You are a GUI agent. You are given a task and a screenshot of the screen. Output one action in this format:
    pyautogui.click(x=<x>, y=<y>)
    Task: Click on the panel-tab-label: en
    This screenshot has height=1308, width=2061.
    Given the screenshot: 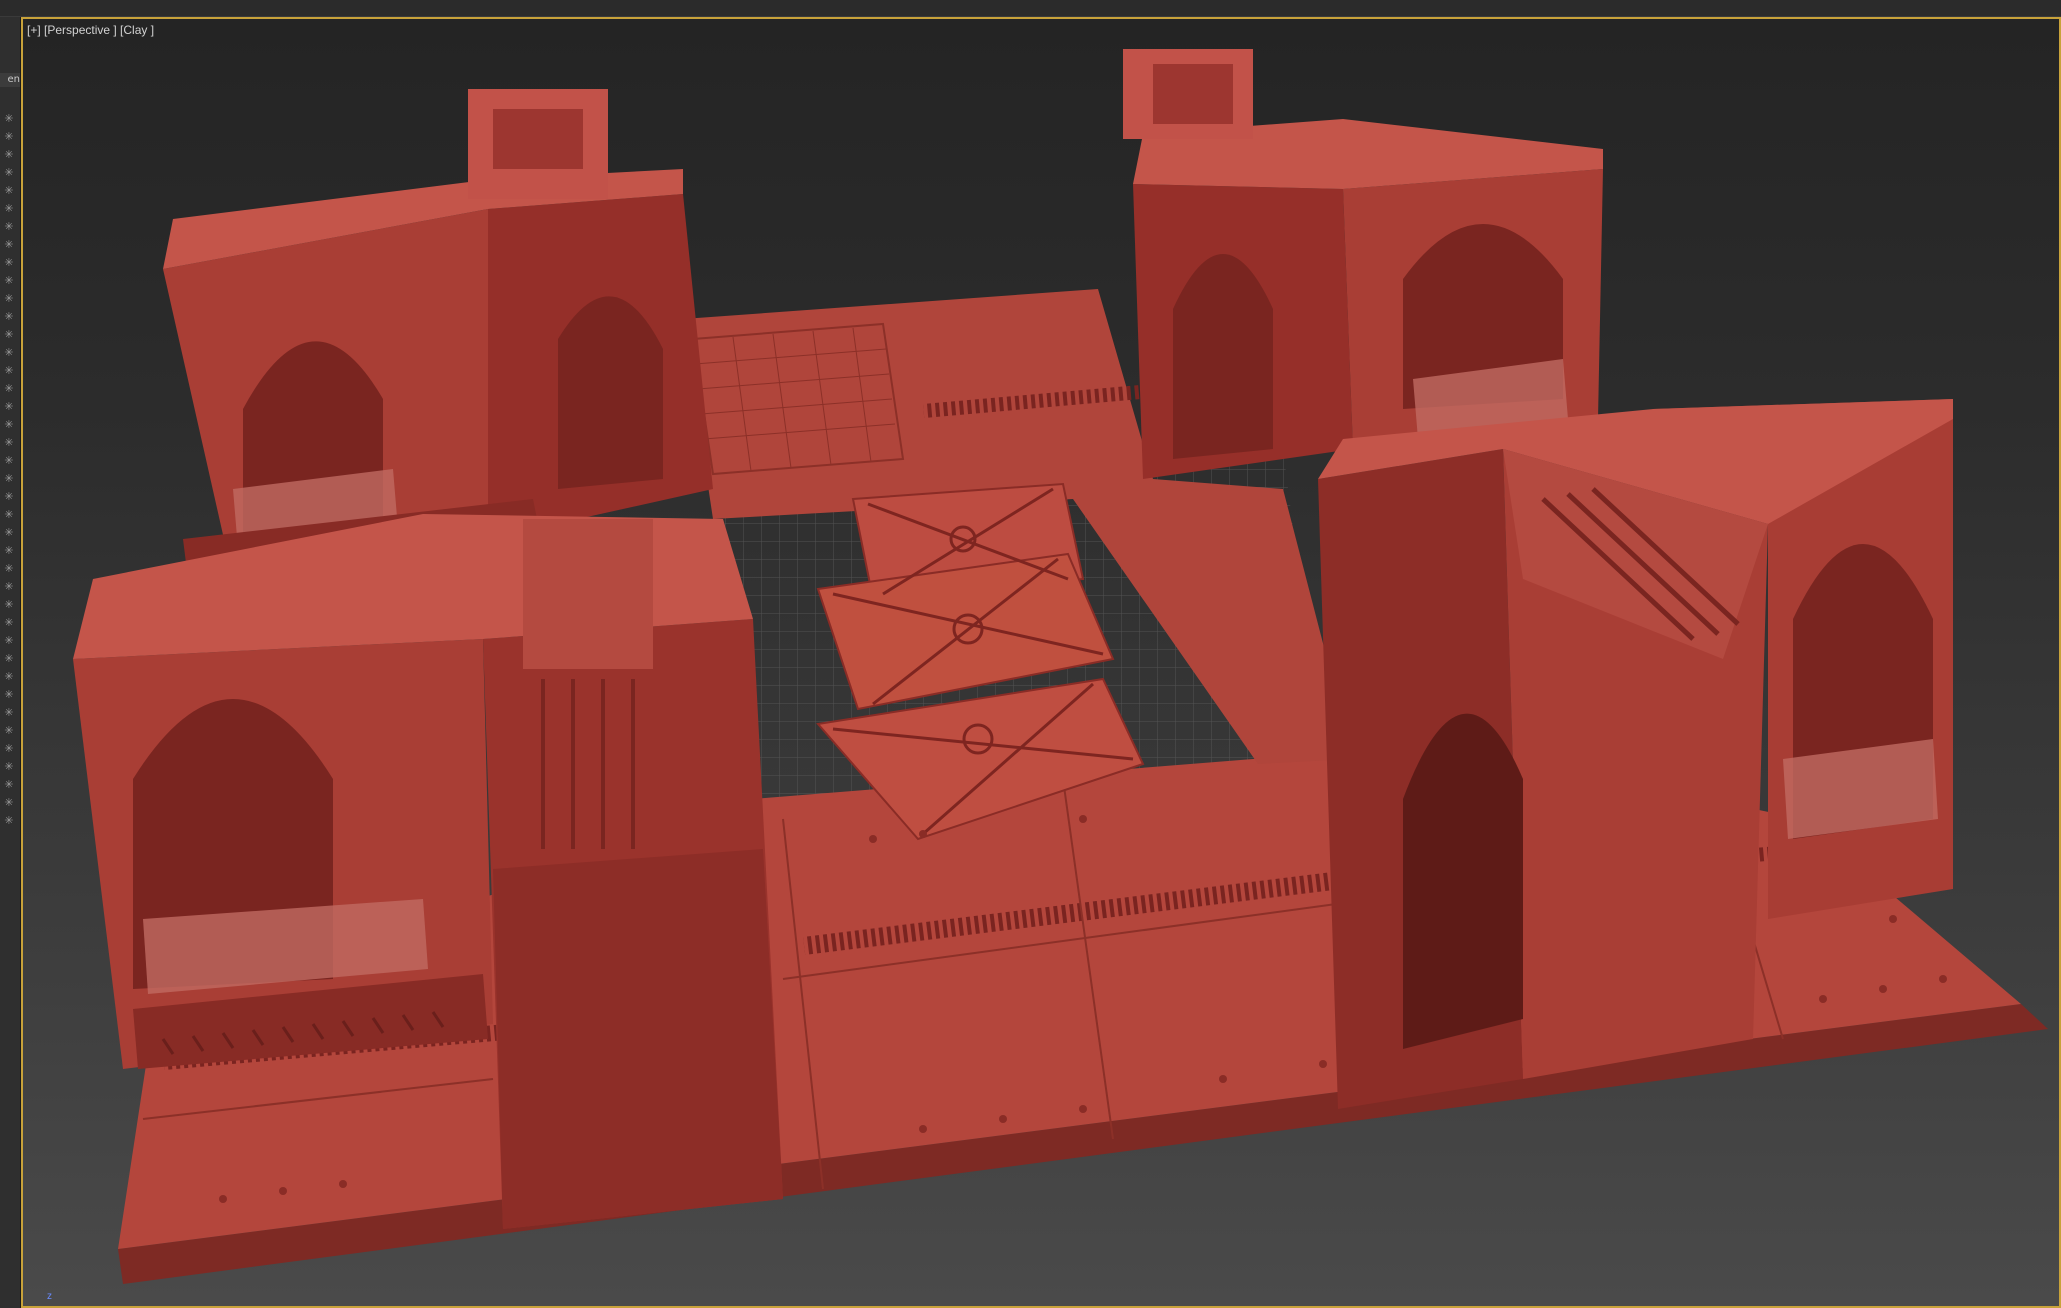 What is the action you would take?
    pyautogui.click(x=10, y=80)
    